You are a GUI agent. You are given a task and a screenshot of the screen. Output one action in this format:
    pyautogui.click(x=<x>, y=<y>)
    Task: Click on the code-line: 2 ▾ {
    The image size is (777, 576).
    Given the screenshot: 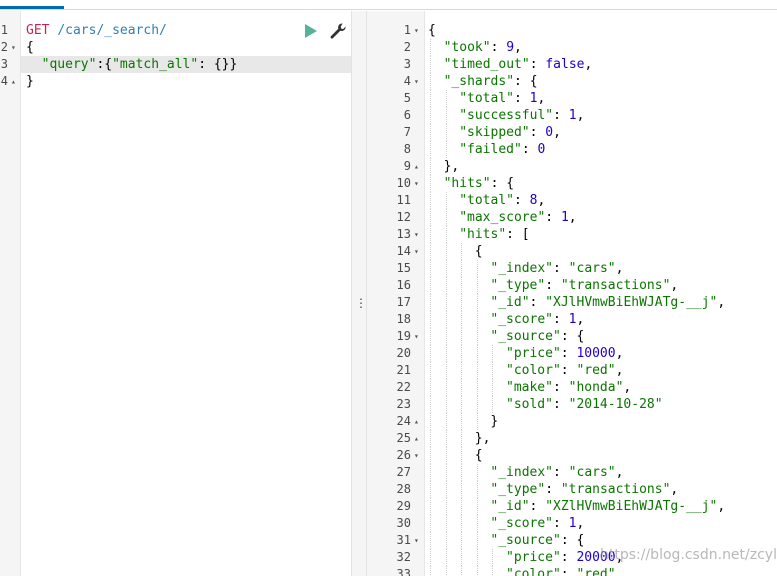 What is the action you would take?
    pyautogui.click(x=175, y=47)
    